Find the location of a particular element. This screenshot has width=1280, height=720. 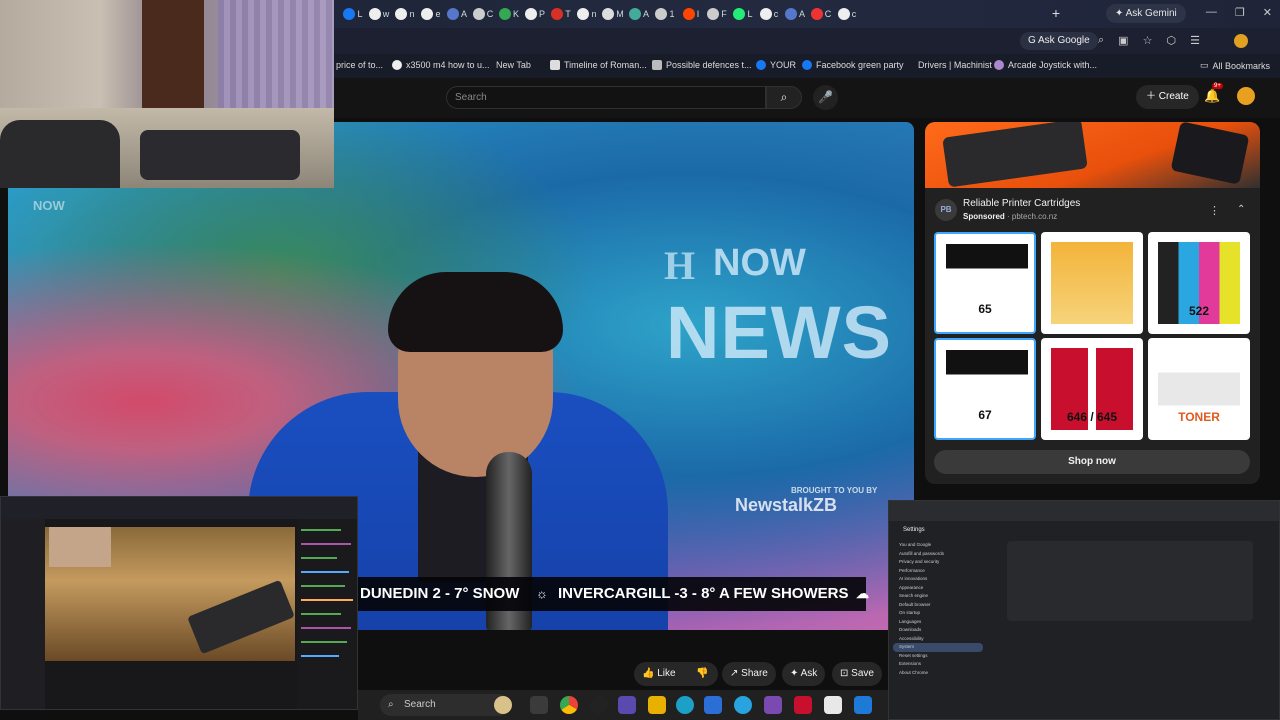

extensions-icon: ⬡ is located at coordinates (1171, 40).